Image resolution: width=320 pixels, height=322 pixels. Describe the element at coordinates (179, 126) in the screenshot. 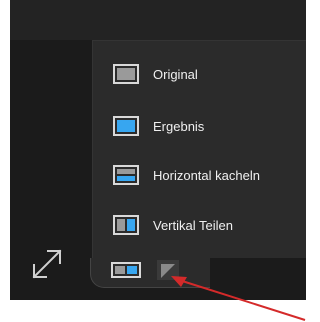

I see `menu-item-label: Ergebnis` at that location.